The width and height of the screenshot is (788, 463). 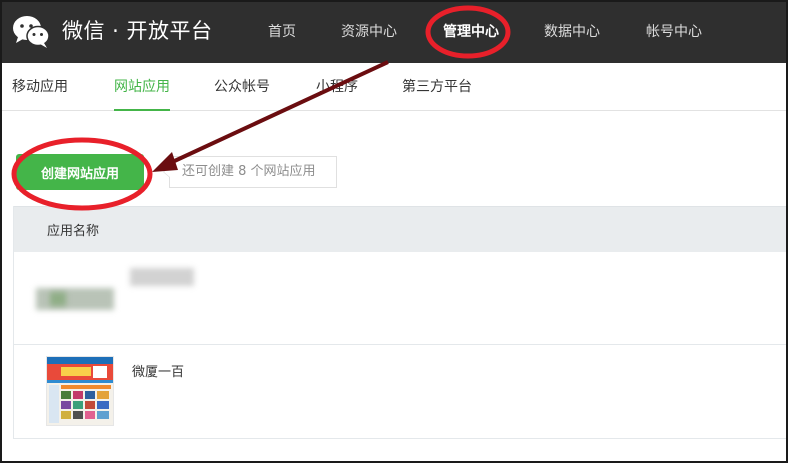 I want to click on topnav-data-center: 数据中心, so click(x=572, y=32).